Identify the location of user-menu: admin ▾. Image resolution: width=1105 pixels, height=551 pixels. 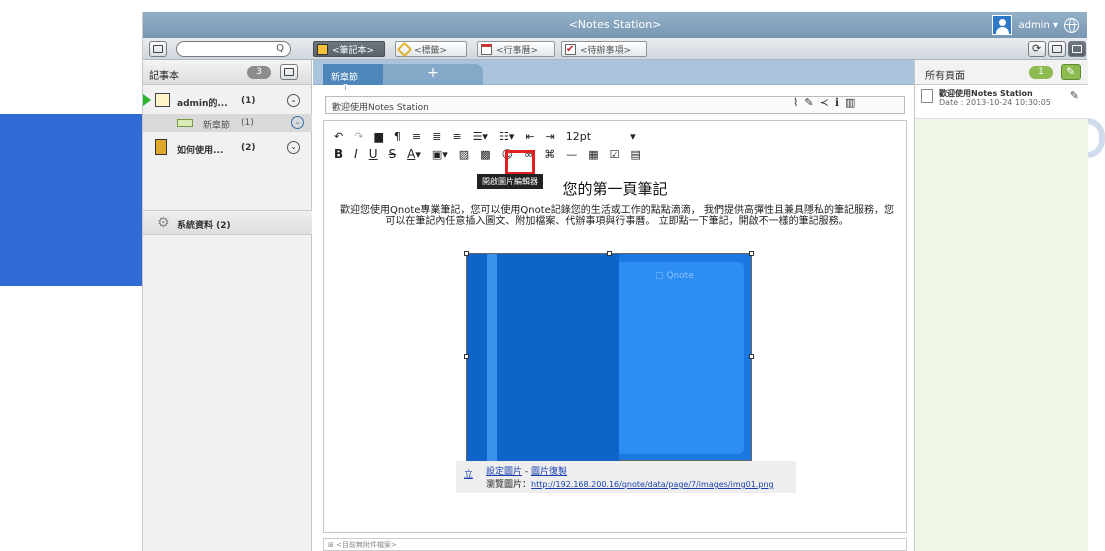
(1035, 25).